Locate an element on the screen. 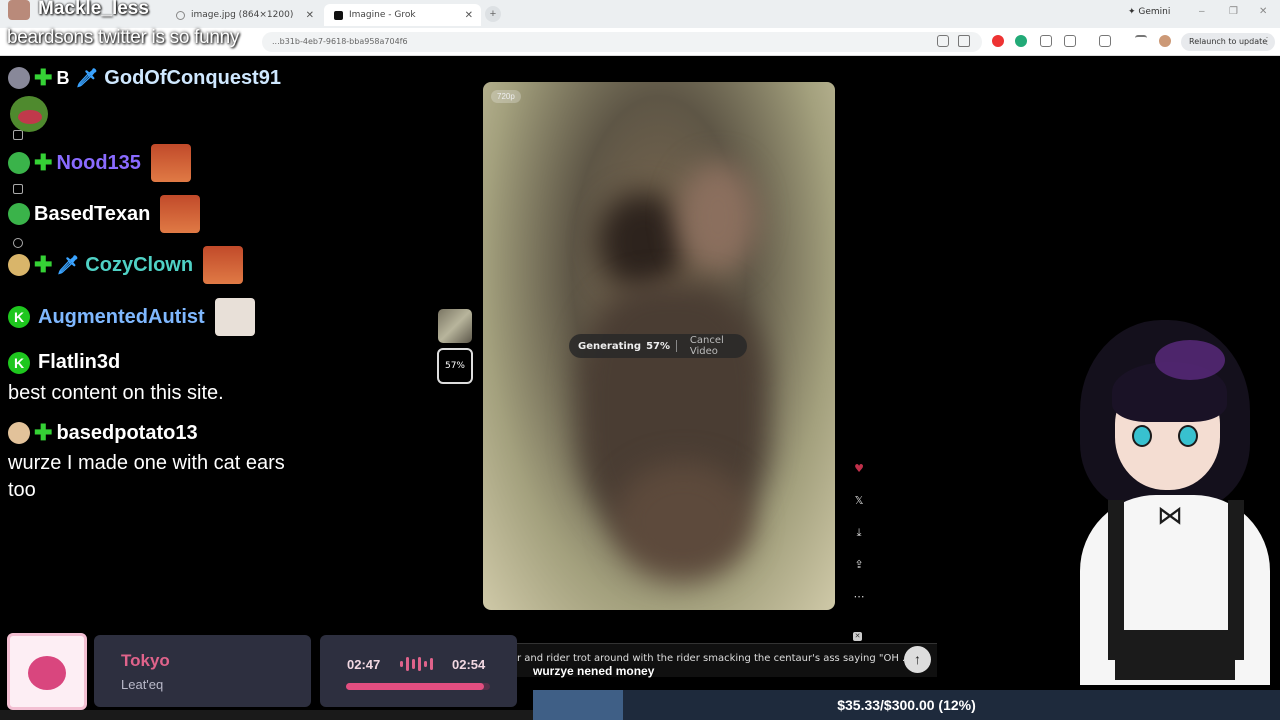 The height and width of the screenshot is (720, 1280). gemini-label: Gemini is located at coordinates (1154, 12).